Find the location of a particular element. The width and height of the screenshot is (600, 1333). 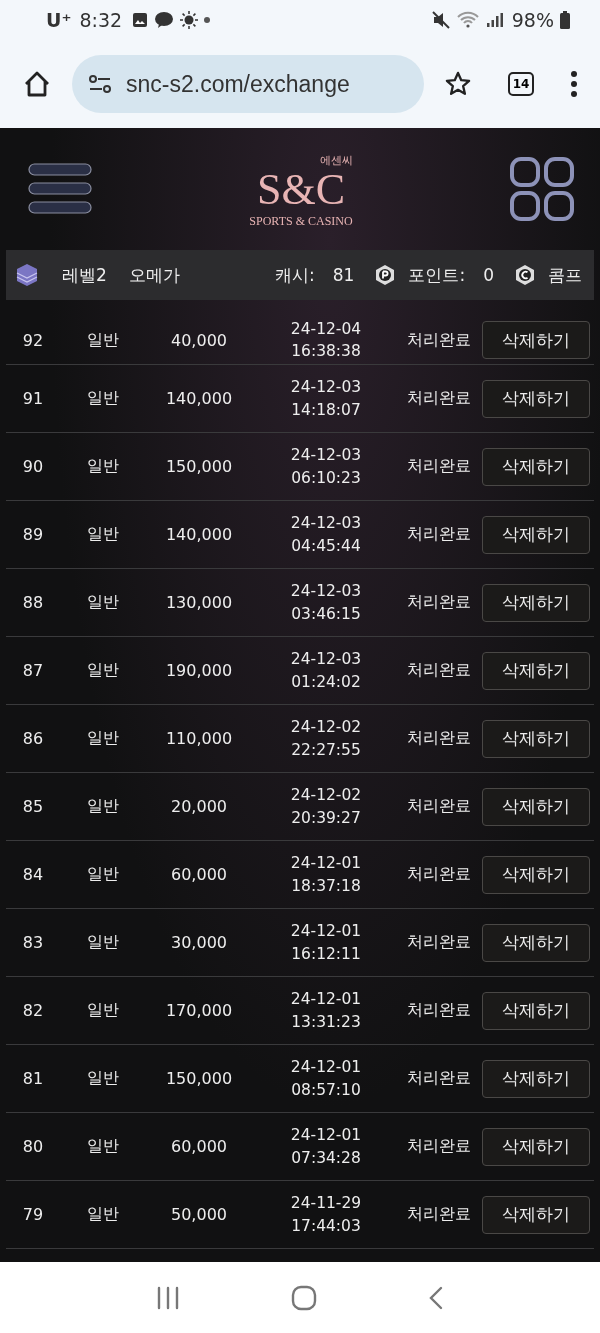

carrier-label: U⁺ is located at coordinates (59, 20).